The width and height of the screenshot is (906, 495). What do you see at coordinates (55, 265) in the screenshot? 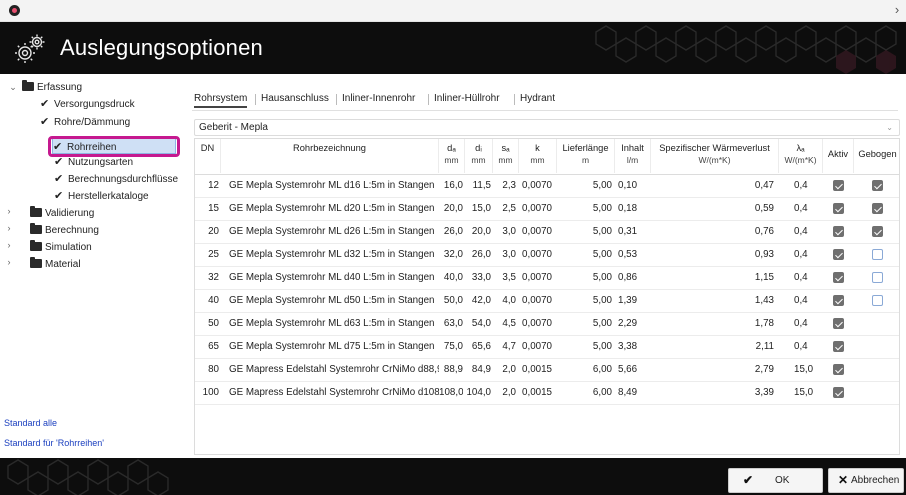
I see `tree-item-material: Material` at bounding box center [55, 265].